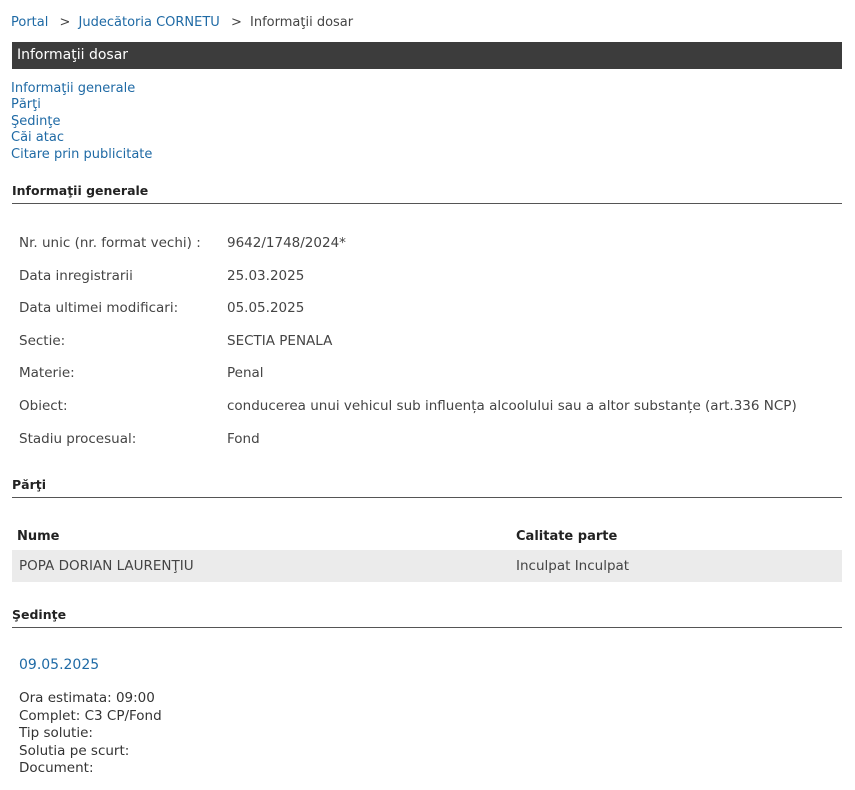  What do you see at coordinates (59, 665) in the screenshot?
I see `hearing-date: 09.05.2025` at bounding box center [59, 665].